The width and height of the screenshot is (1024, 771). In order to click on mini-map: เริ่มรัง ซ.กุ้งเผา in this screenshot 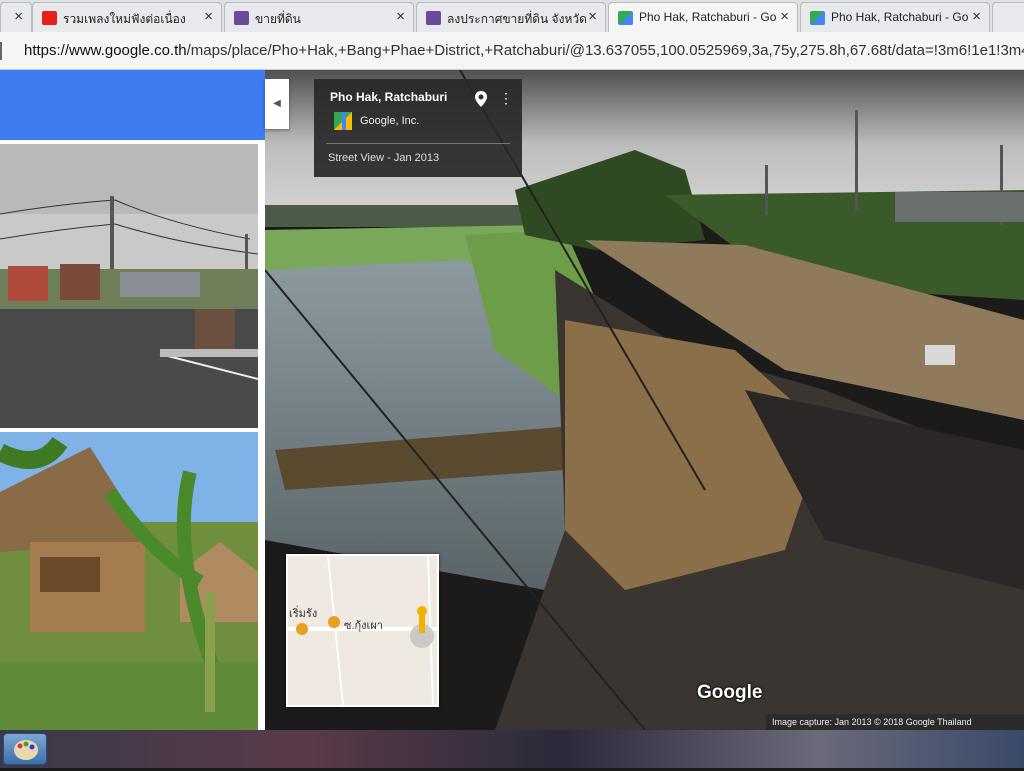, I will do `click(362, 630)`.